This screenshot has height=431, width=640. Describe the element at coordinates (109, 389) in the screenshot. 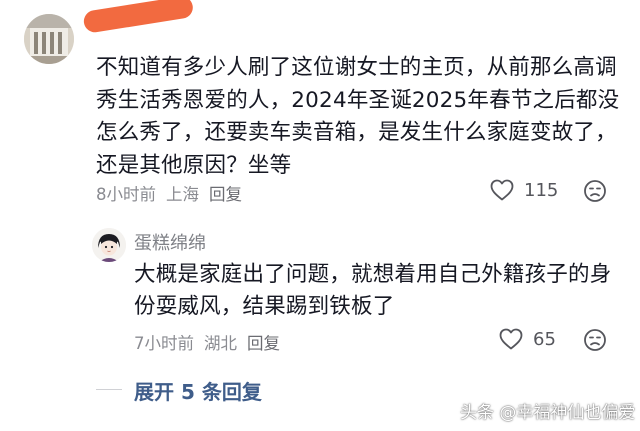

I see `expand-divider` at that location.